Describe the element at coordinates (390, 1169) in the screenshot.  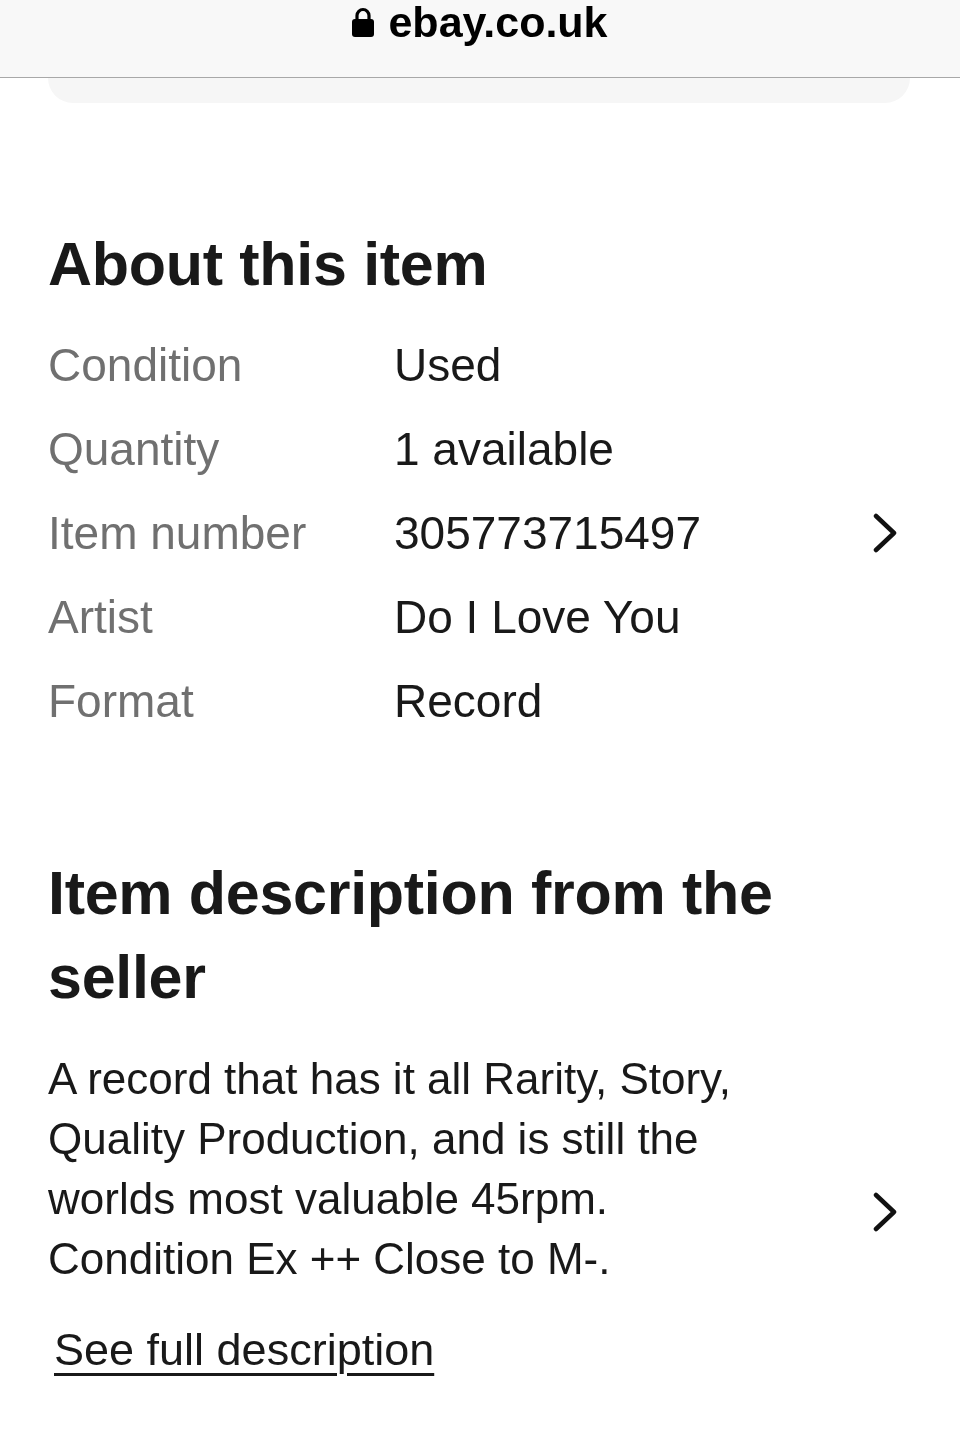
I see `description-text: A record that has it all Rarity, Story, Quality Production, and is still the worlds most valuable 45rpm. Condition Ex ++ Close to M-.` at that location.